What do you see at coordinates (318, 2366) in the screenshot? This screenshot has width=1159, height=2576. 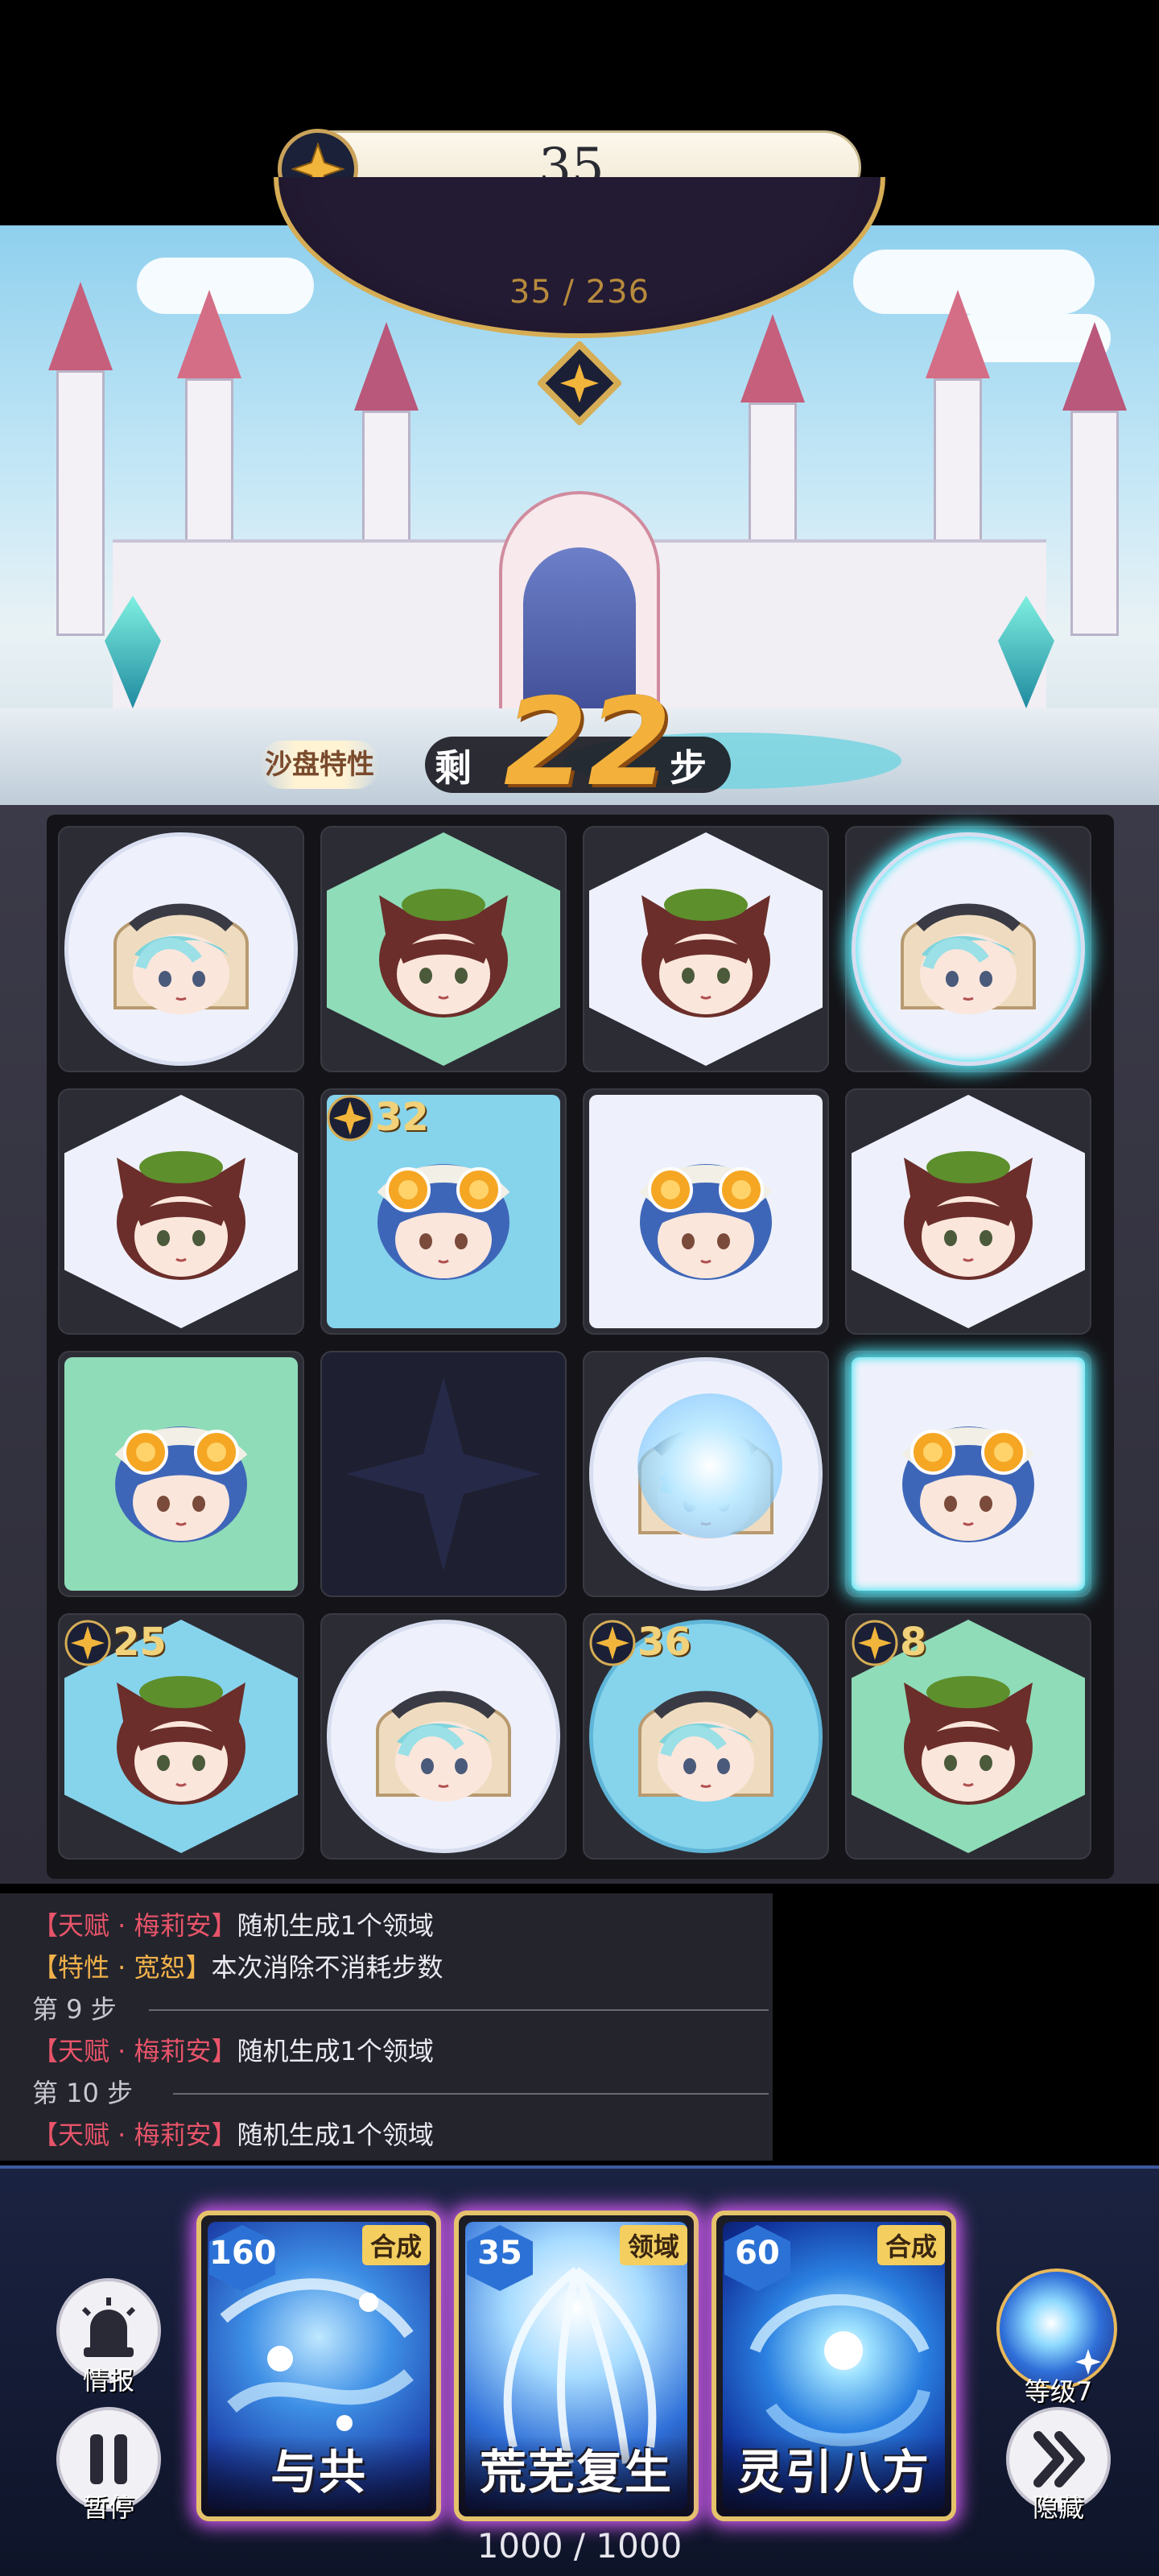 I see `skill-card-1: 160 合成 与共` at bounding box center [318, 2366].